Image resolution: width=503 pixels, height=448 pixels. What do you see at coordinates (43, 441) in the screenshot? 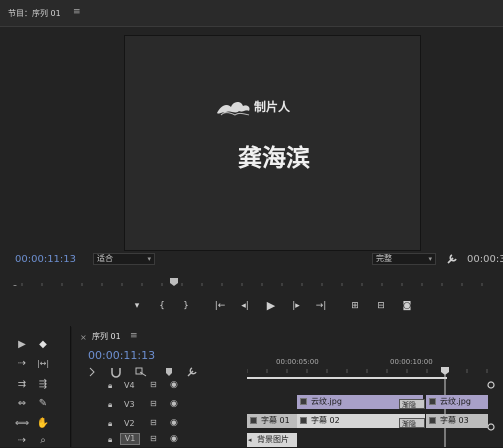
I see `zoom-icon: ⌕` at bounding box center [43, 441].